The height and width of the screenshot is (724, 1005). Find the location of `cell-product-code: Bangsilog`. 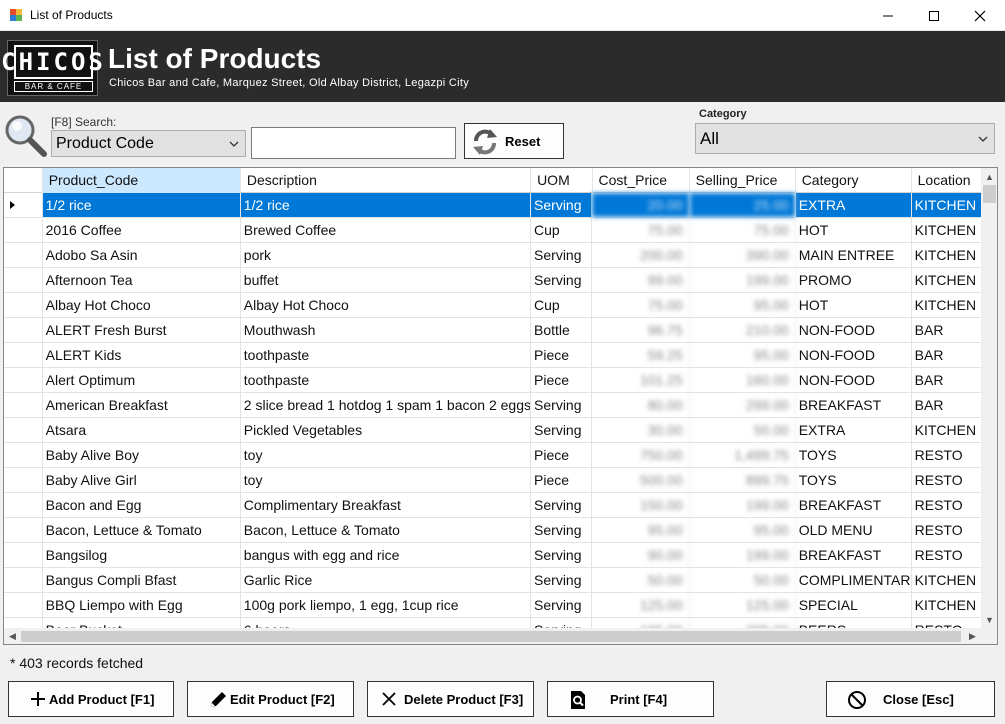

cell-product-code: Bangsilog is located at coordinates (142, 555).